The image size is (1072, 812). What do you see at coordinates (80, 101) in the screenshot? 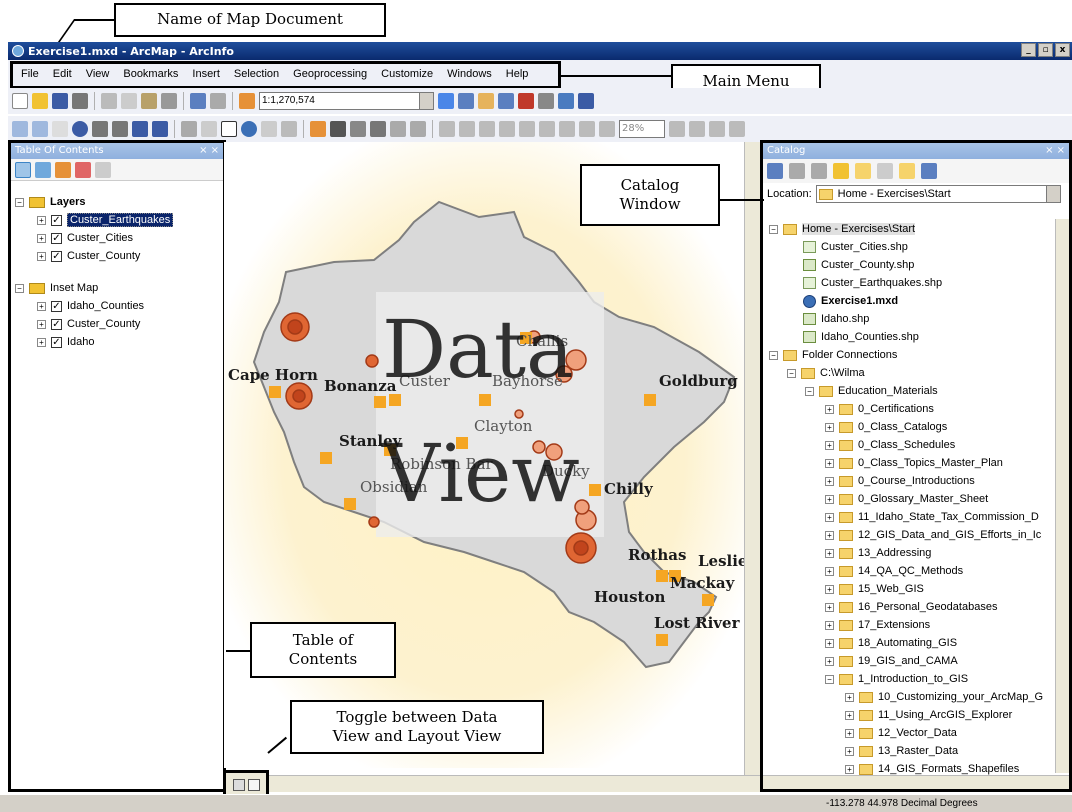
I see `print-icon` at bounding box center [80, 101].